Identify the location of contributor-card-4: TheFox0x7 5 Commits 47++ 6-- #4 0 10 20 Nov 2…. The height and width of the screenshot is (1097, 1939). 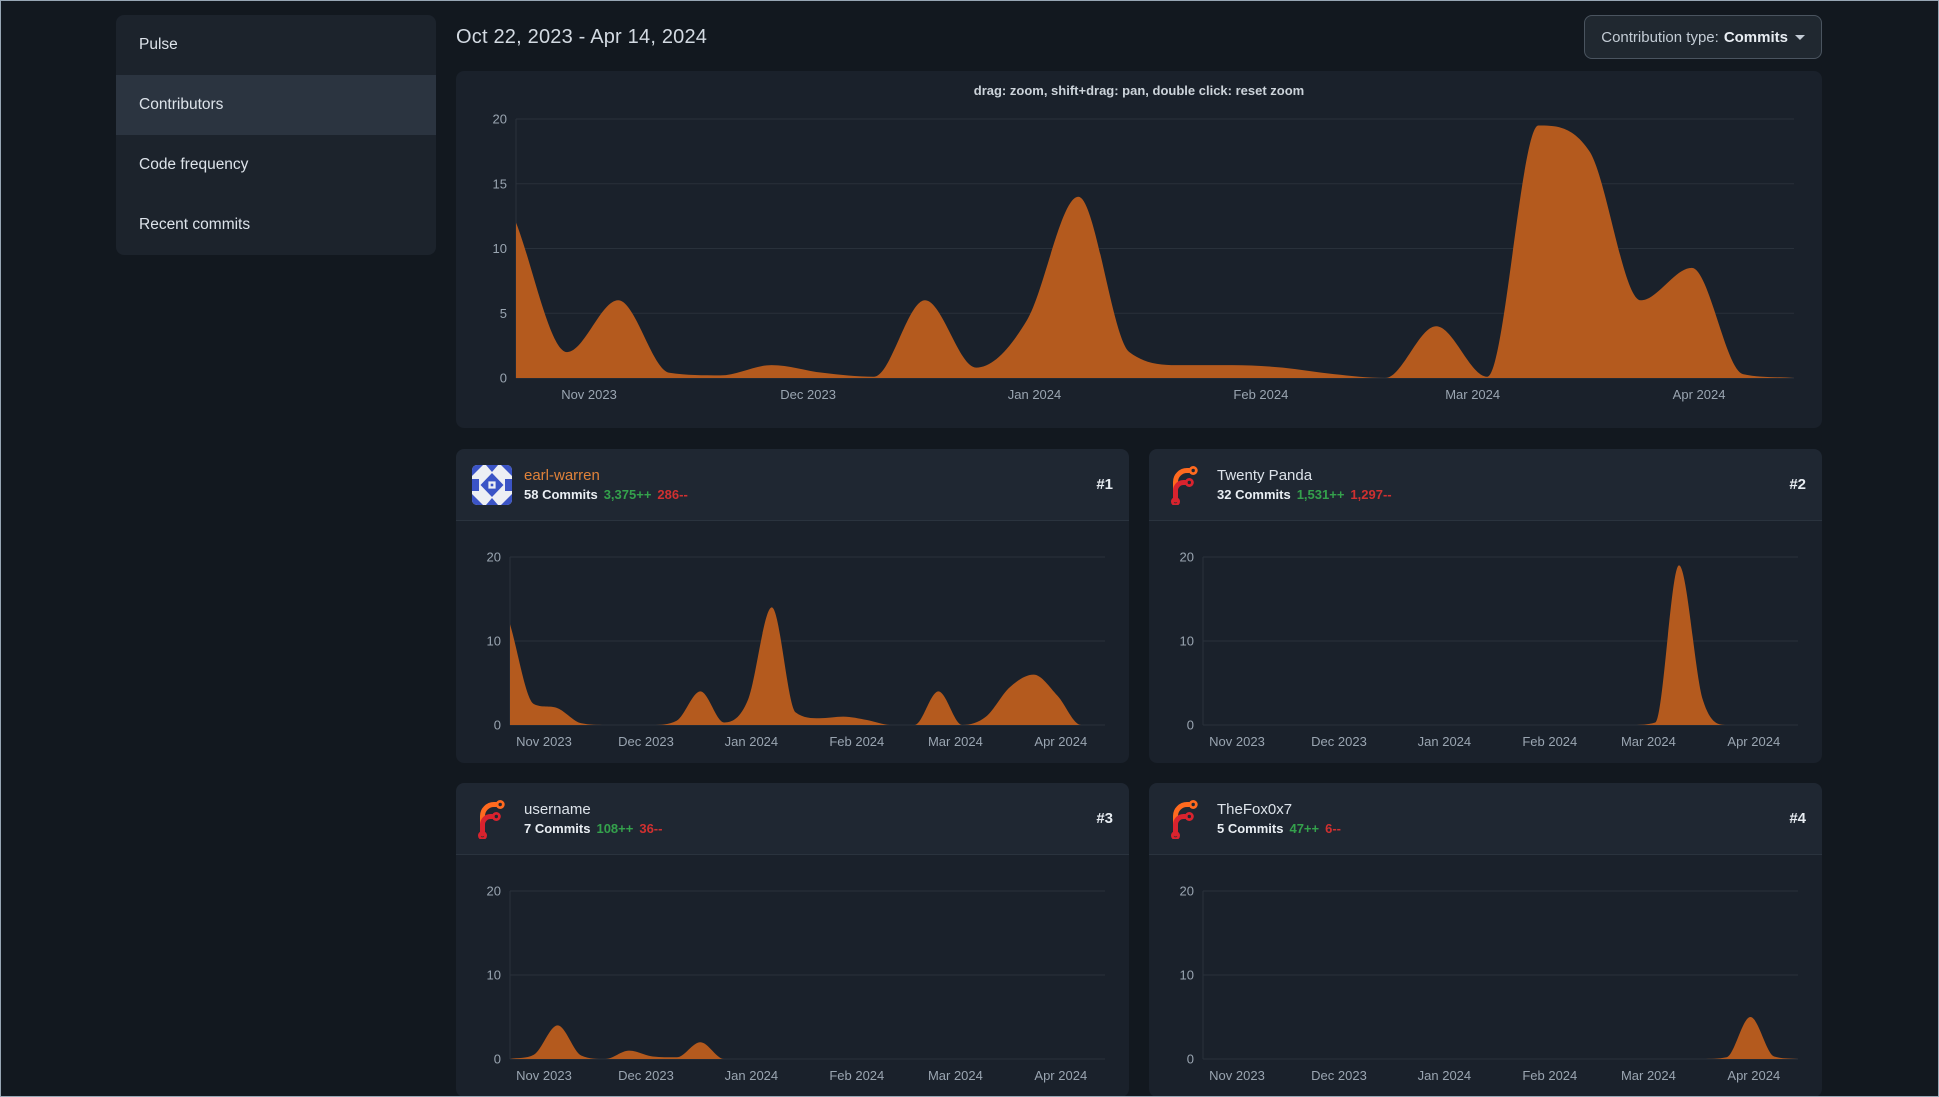
(1485, 939).